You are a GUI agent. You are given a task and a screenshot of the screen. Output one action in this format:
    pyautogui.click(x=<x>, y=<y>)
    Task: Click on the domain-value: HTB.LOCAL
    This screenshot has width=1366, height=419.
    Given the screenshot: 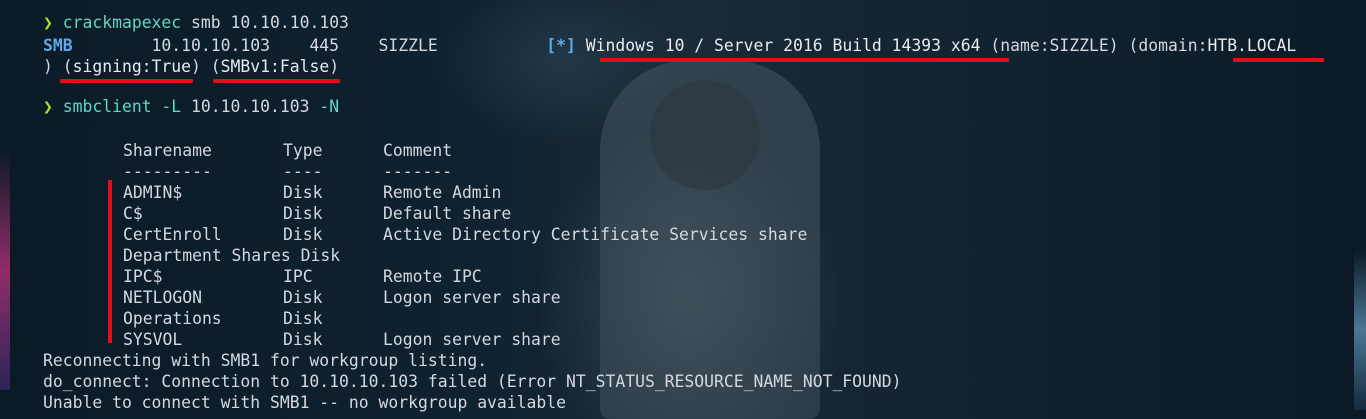 What is the action you would take?
    pyautogui.click(x=1252, y=45)
    